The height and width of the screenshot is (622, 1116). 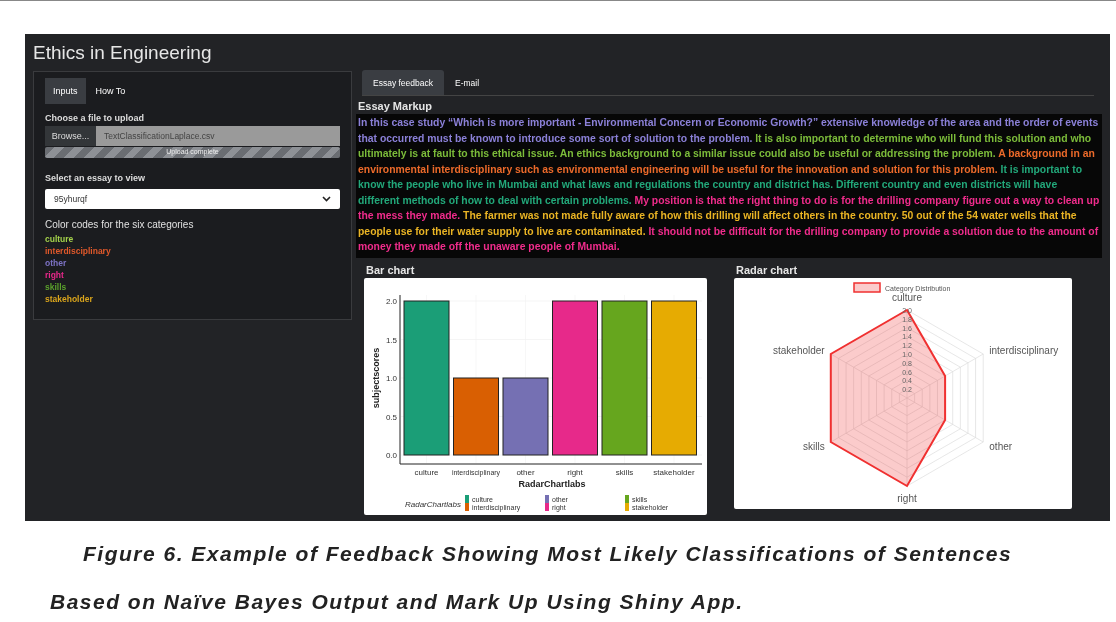 I want to click on field-label: Choose a file to upload, so click(x=95, y=118).